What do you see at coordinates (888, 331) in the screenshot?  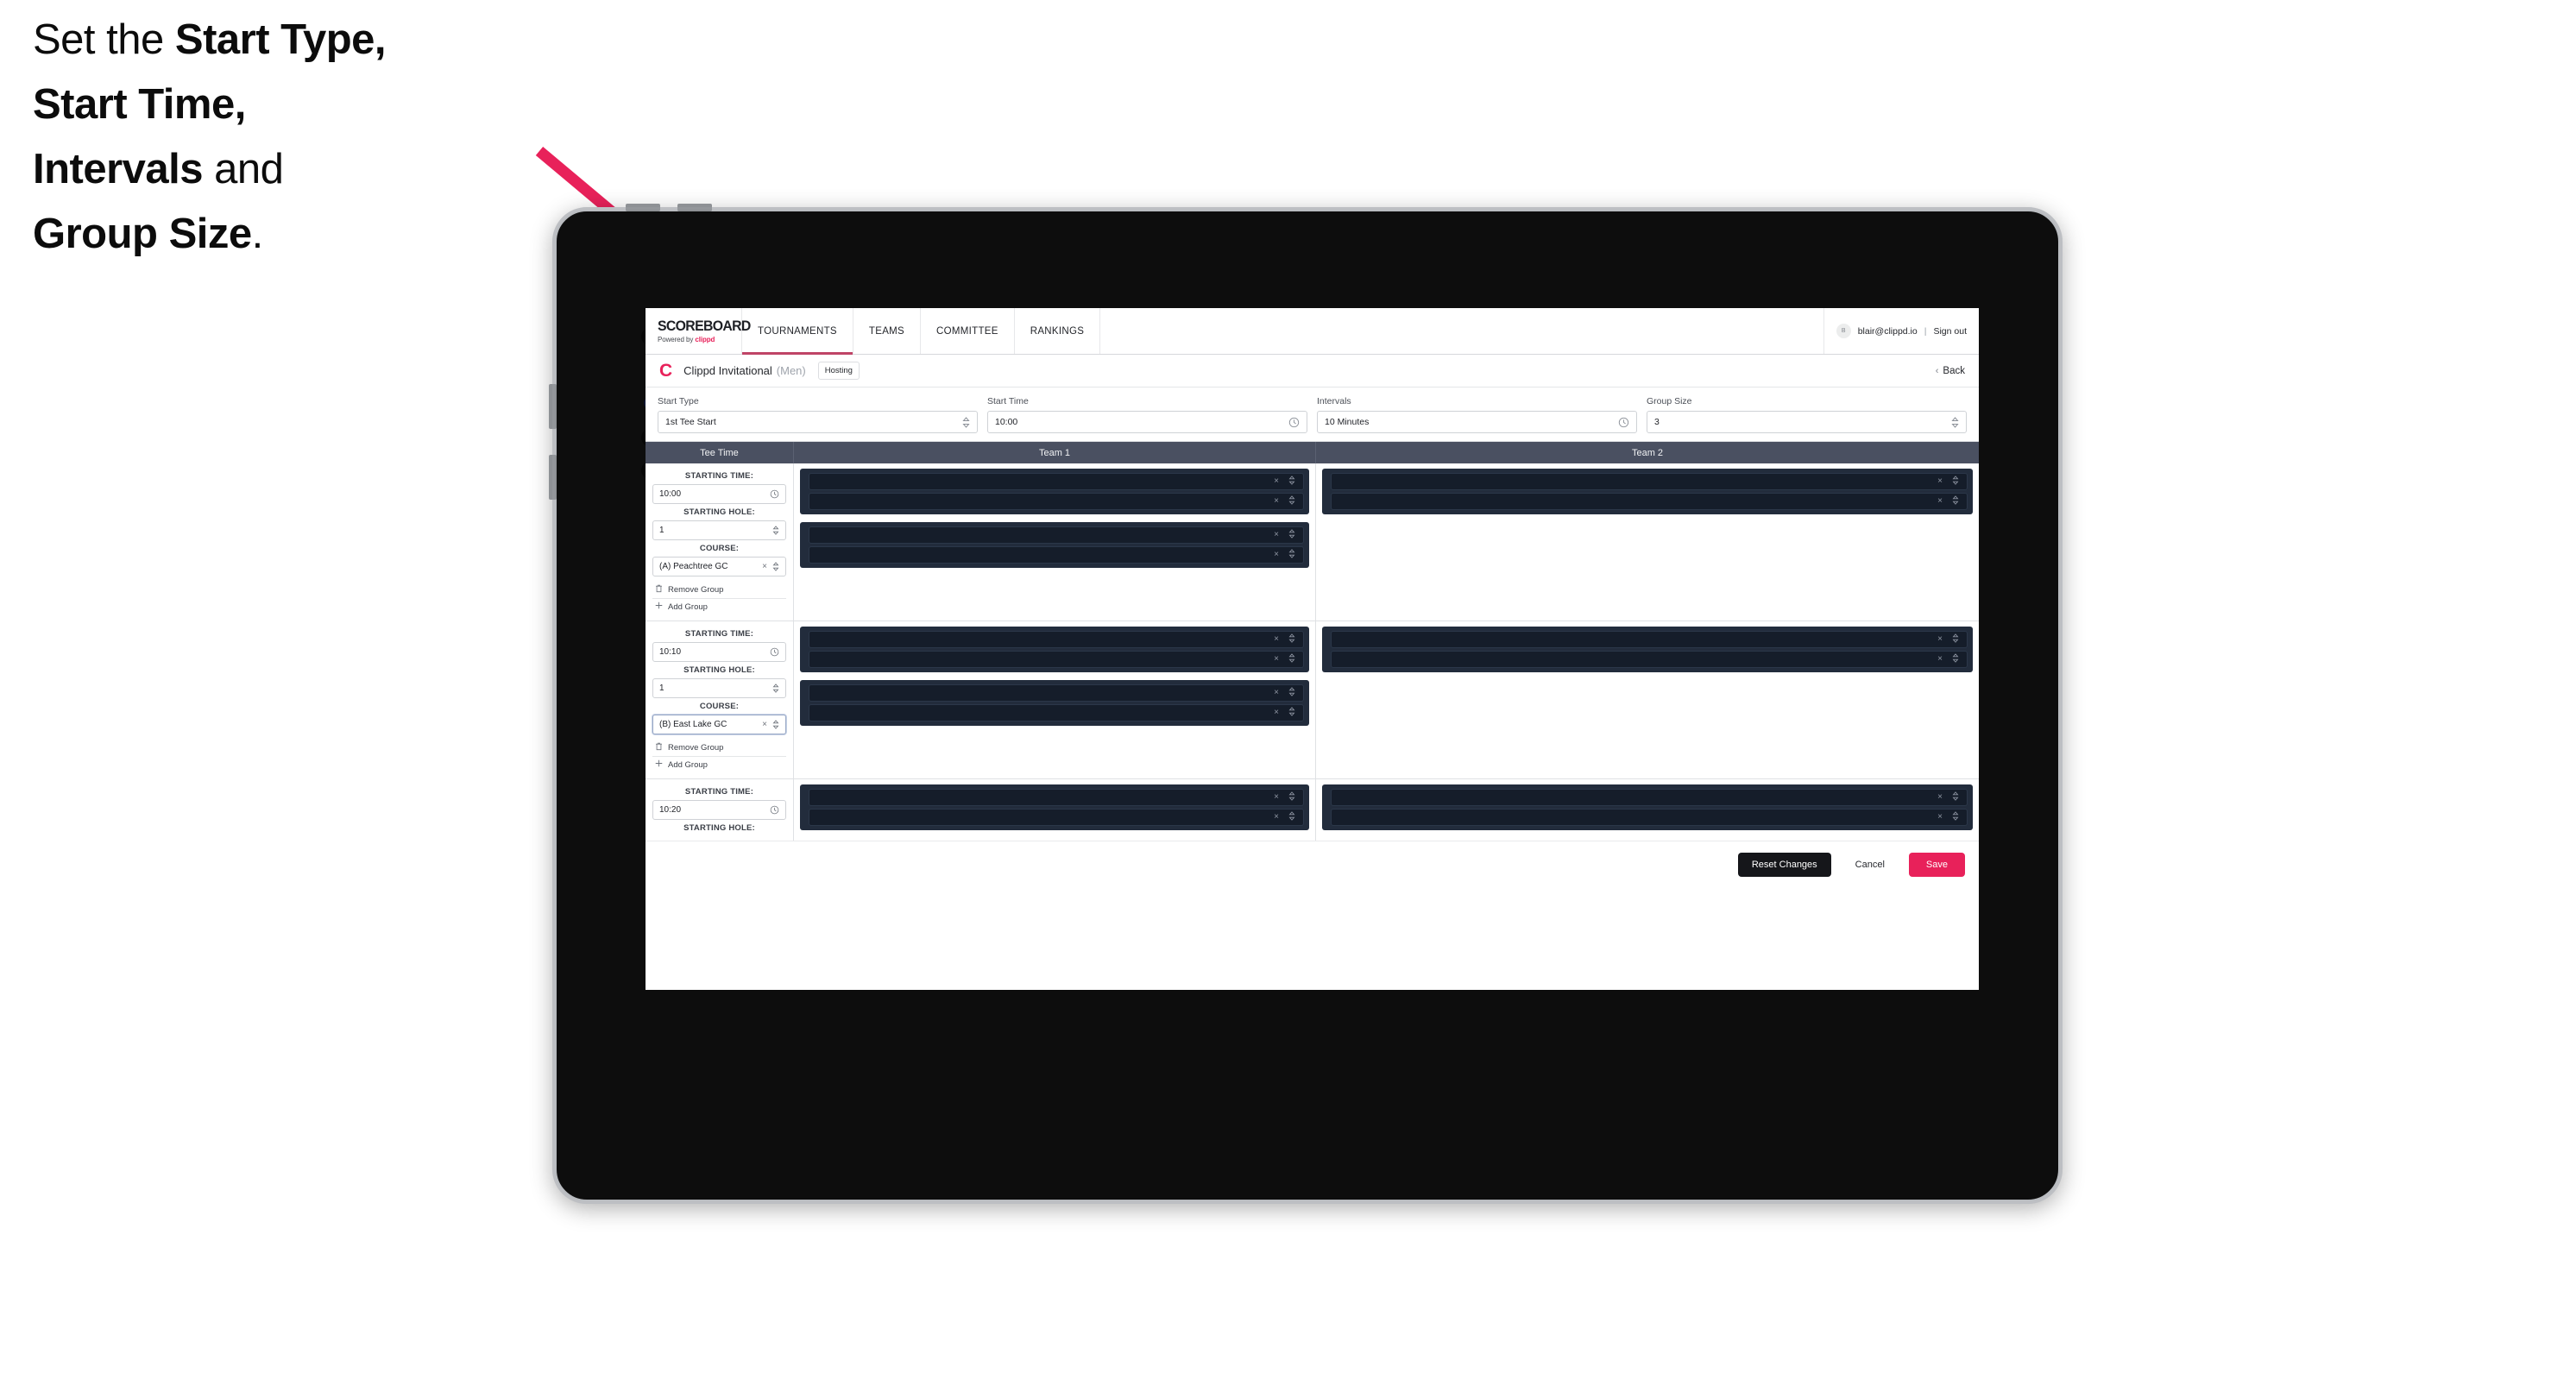 I see `nav-tab-teams: TEAMS` at bounding box center [888, 331].